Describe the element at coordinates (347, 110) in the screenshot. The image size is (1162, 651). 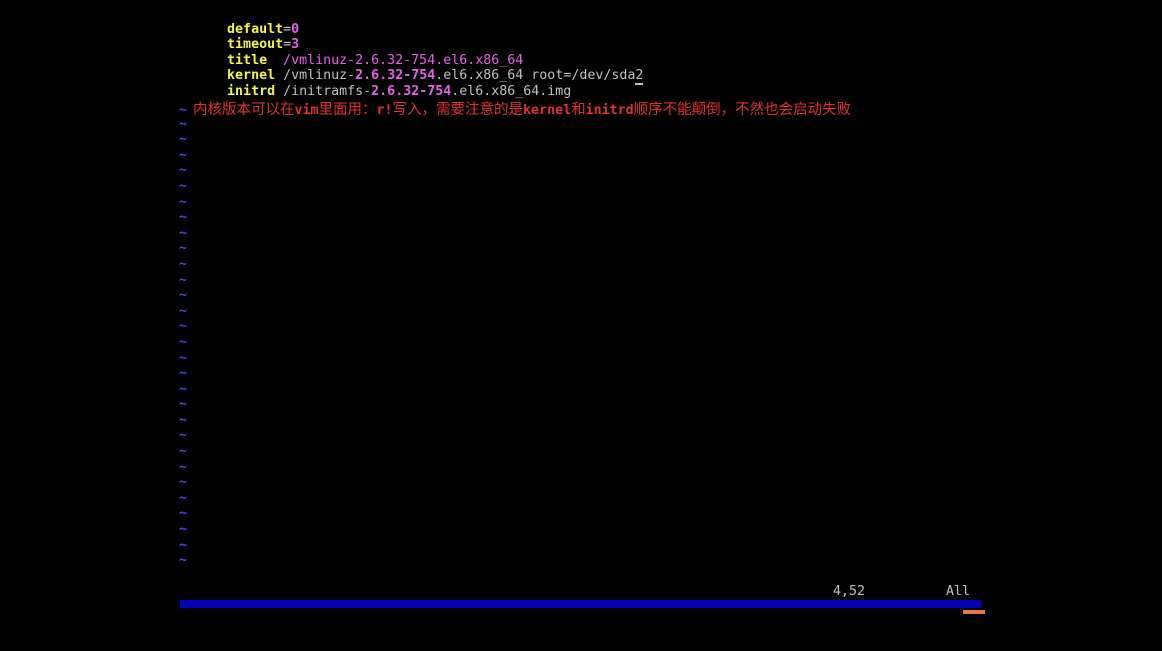
I see `comment-part-2: 里面用：` at that location.